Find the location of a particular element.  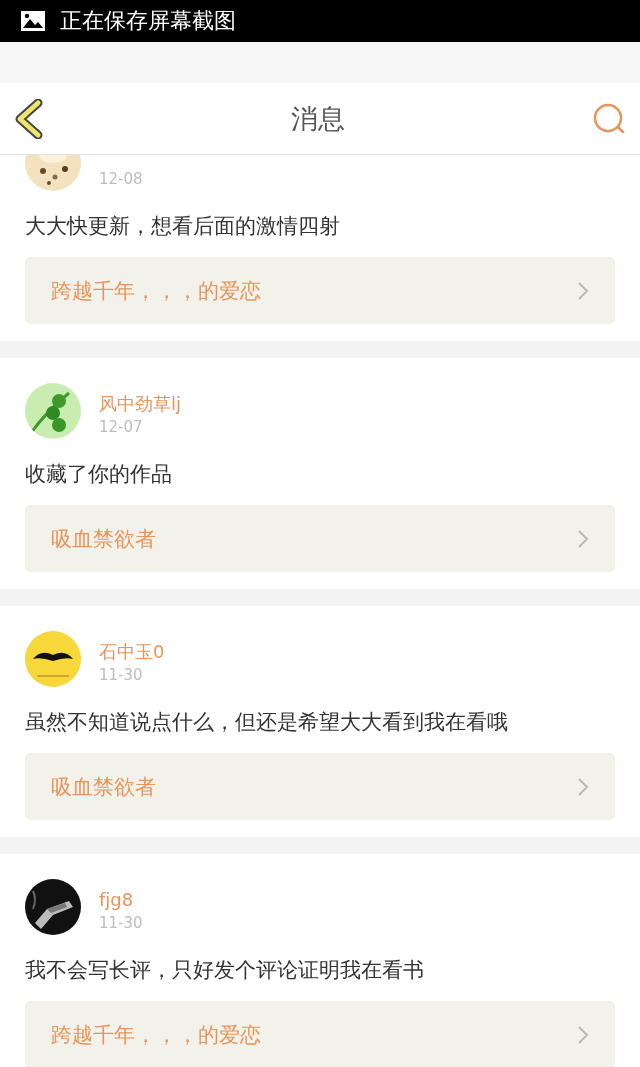

message-text: 收藏了你的作品 is located at coordinates (99, 474).